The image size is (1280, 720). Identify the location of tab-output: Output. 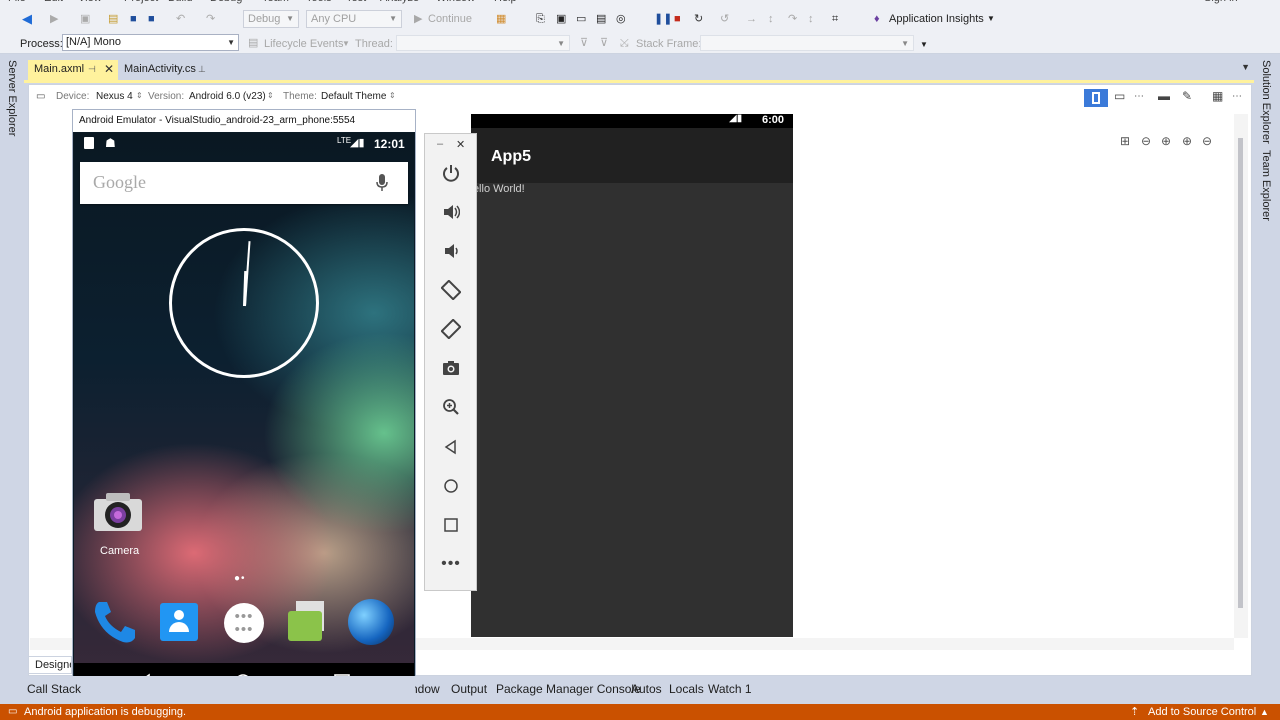
(469, 689).